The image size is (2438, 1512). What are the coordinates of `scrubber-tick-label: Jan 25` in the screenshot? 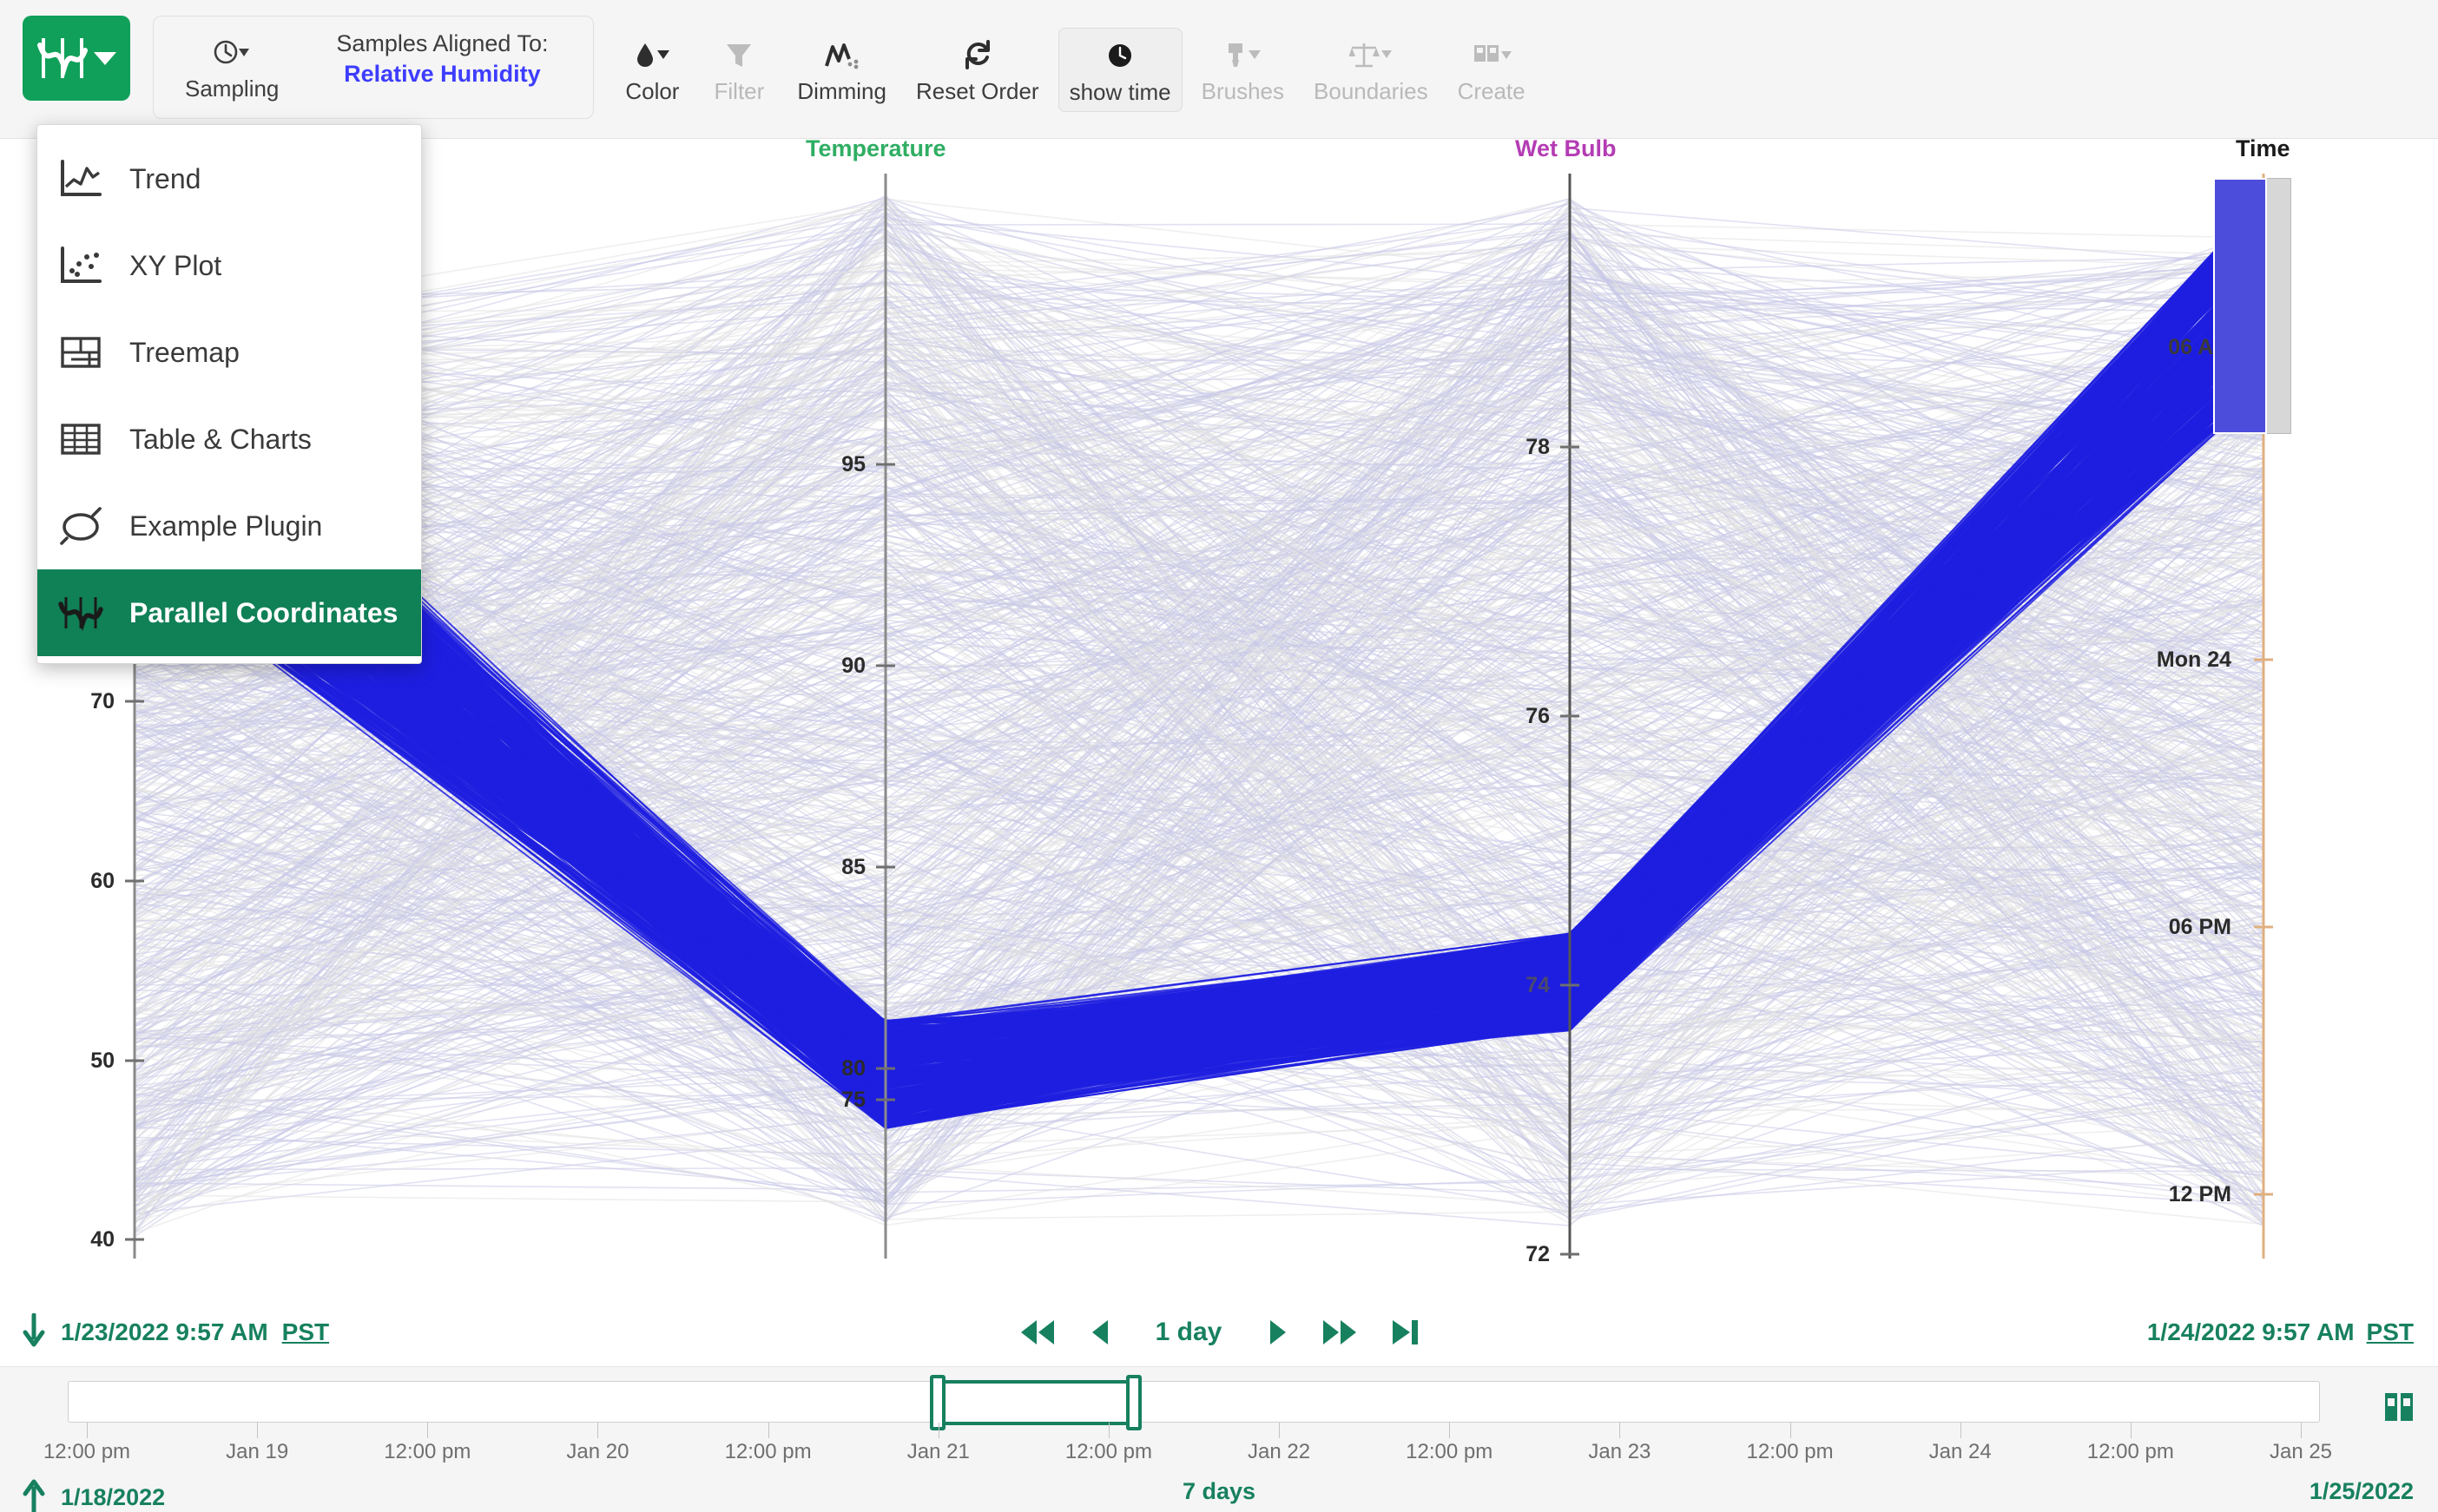 It's located at (2301, 1451).